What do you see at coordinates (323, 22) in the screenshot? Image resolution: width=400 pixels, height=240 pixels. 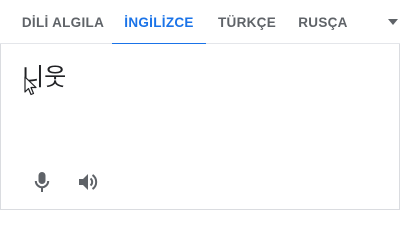 I see `tab-russian: RUSÇA` at bounding box center [323, 22].